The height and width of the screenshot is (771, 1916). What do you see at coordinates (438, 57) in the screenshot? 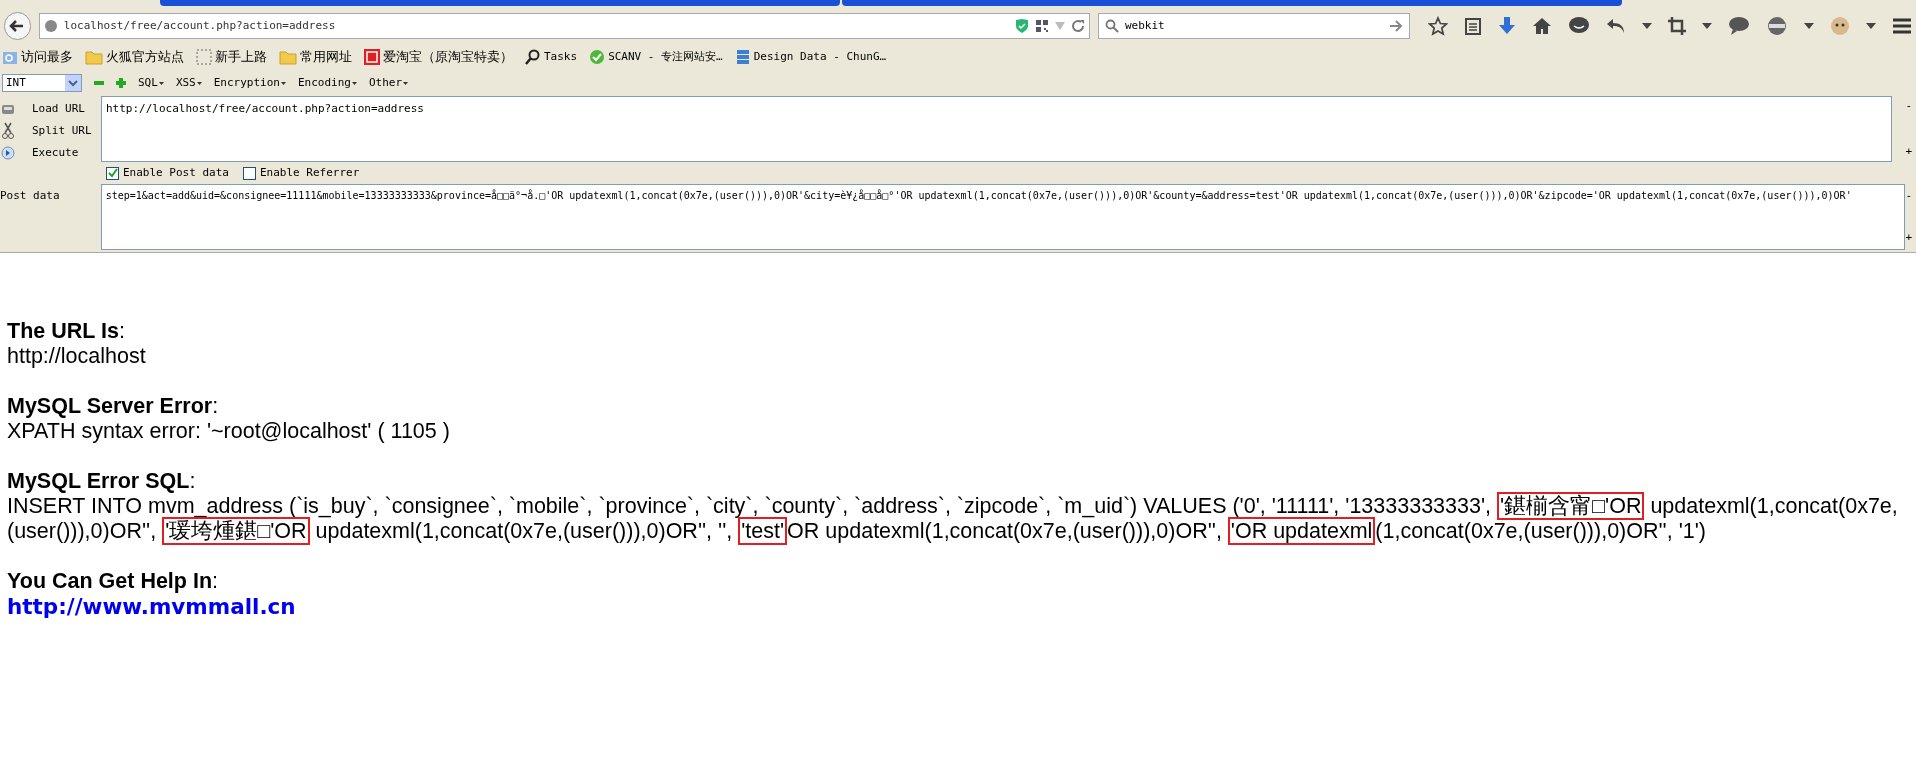
I see `bookmark: 爱淘宝（原淘宝特卖）` at bounding box center [438, 57].